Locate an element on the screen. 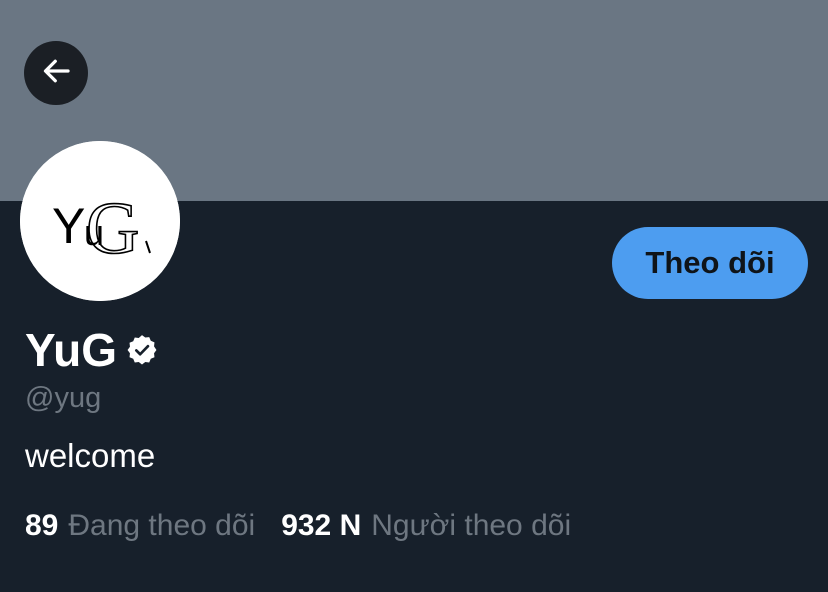  profile-bio: welcome is located at coordinates (90, 455).